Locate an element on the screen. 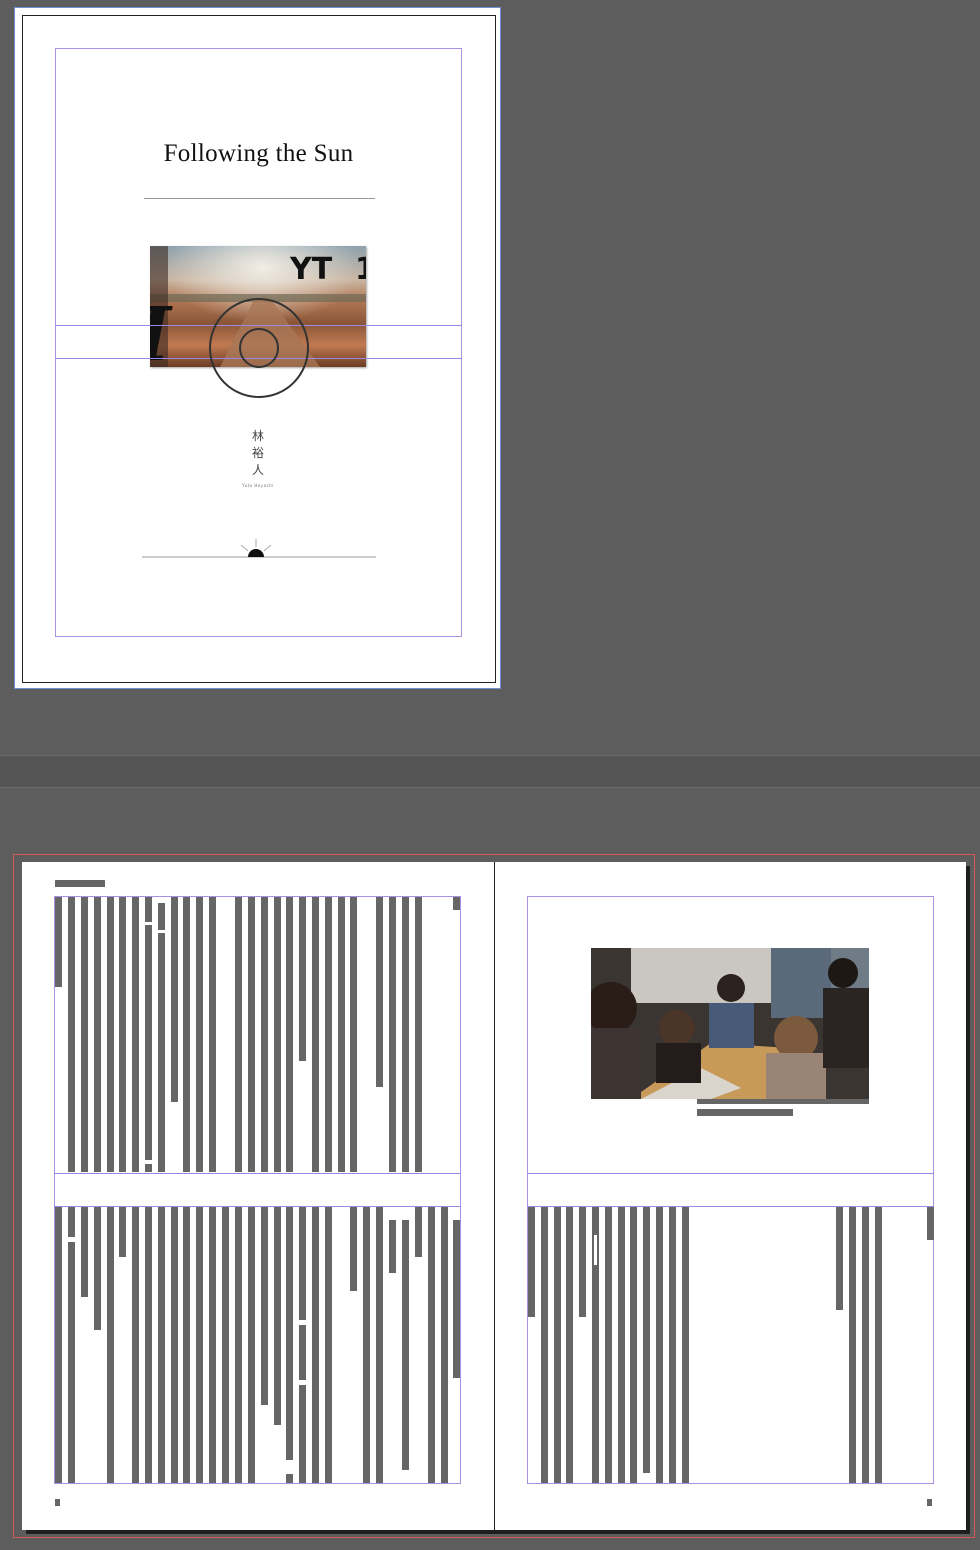 This screenshot has height=1550, width=980. author-glyph: 裕 is located at coordinates (257, 453).